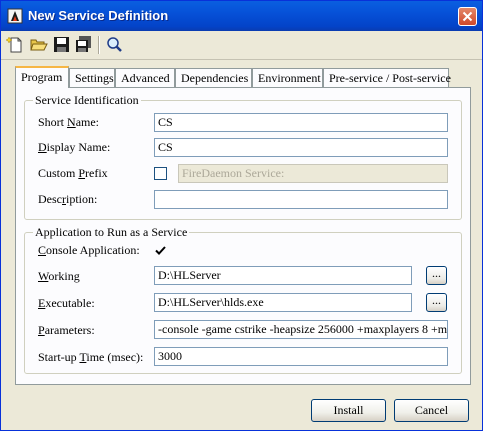  Describe the element at coordinates (160, 173) in the screenshot. I see `custom-prefix-checkbox` at that location.